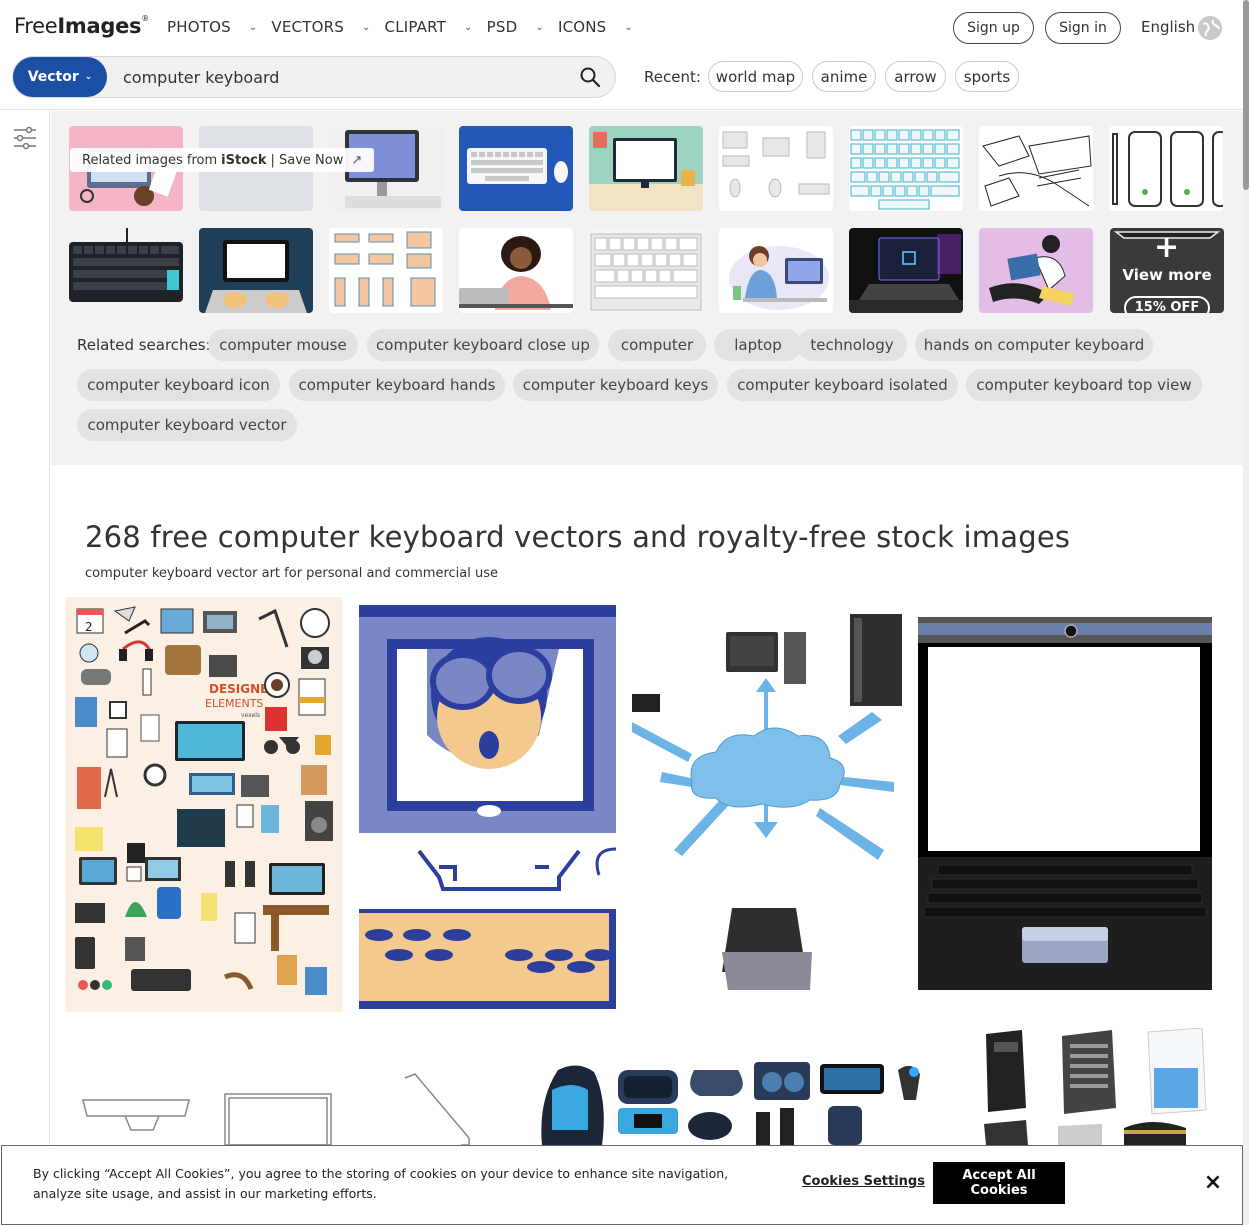  I want to click on search-bar: Vector ⌄, so click(314, 77).